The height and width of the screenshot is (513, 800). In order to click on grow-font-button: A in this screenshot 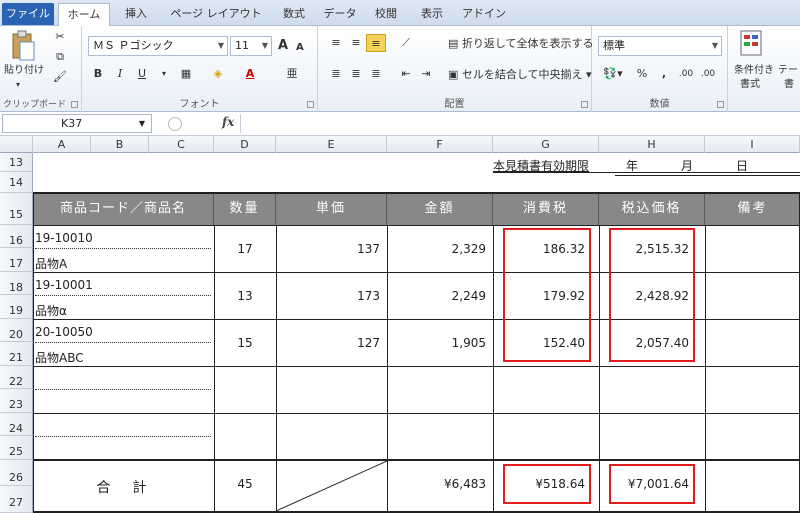, I will do `click(283, 46)`.